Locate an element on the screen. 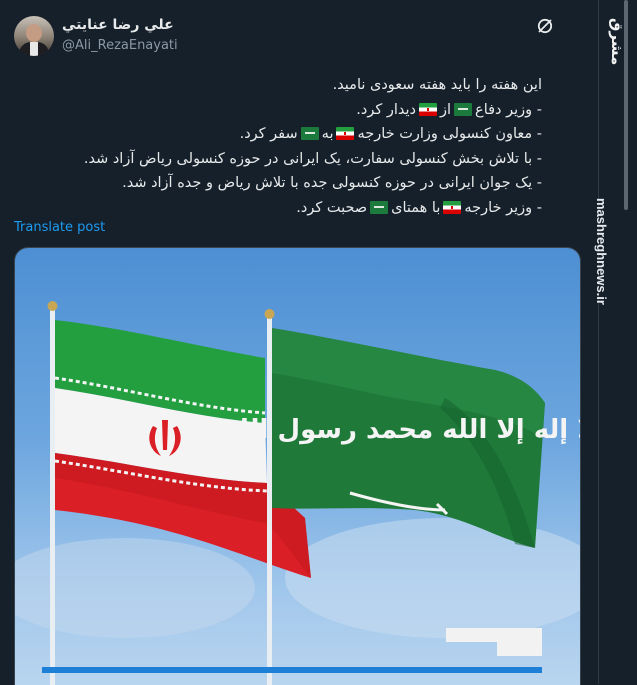 Image resolution: width=637 pixels, height=685 pixels. image-bottom-strip is located at coordinates (292, 670).